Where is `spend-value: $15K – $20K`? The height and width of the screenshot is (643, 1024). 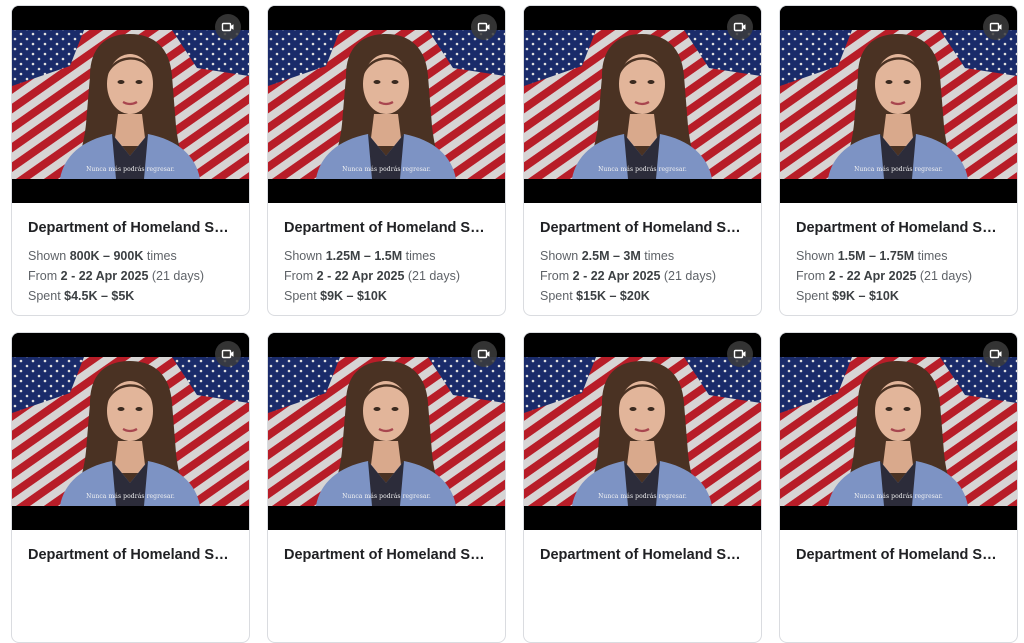
spend-value: $15K – $20K is located at coordinates (613, 296).